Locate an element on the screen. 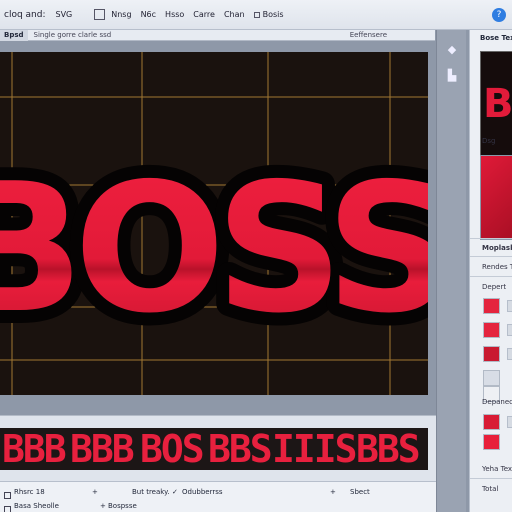 Image resolution: width=512 pixels, height=512 pixels. crop-icon: ▙ is located at coordinates (452, 75).